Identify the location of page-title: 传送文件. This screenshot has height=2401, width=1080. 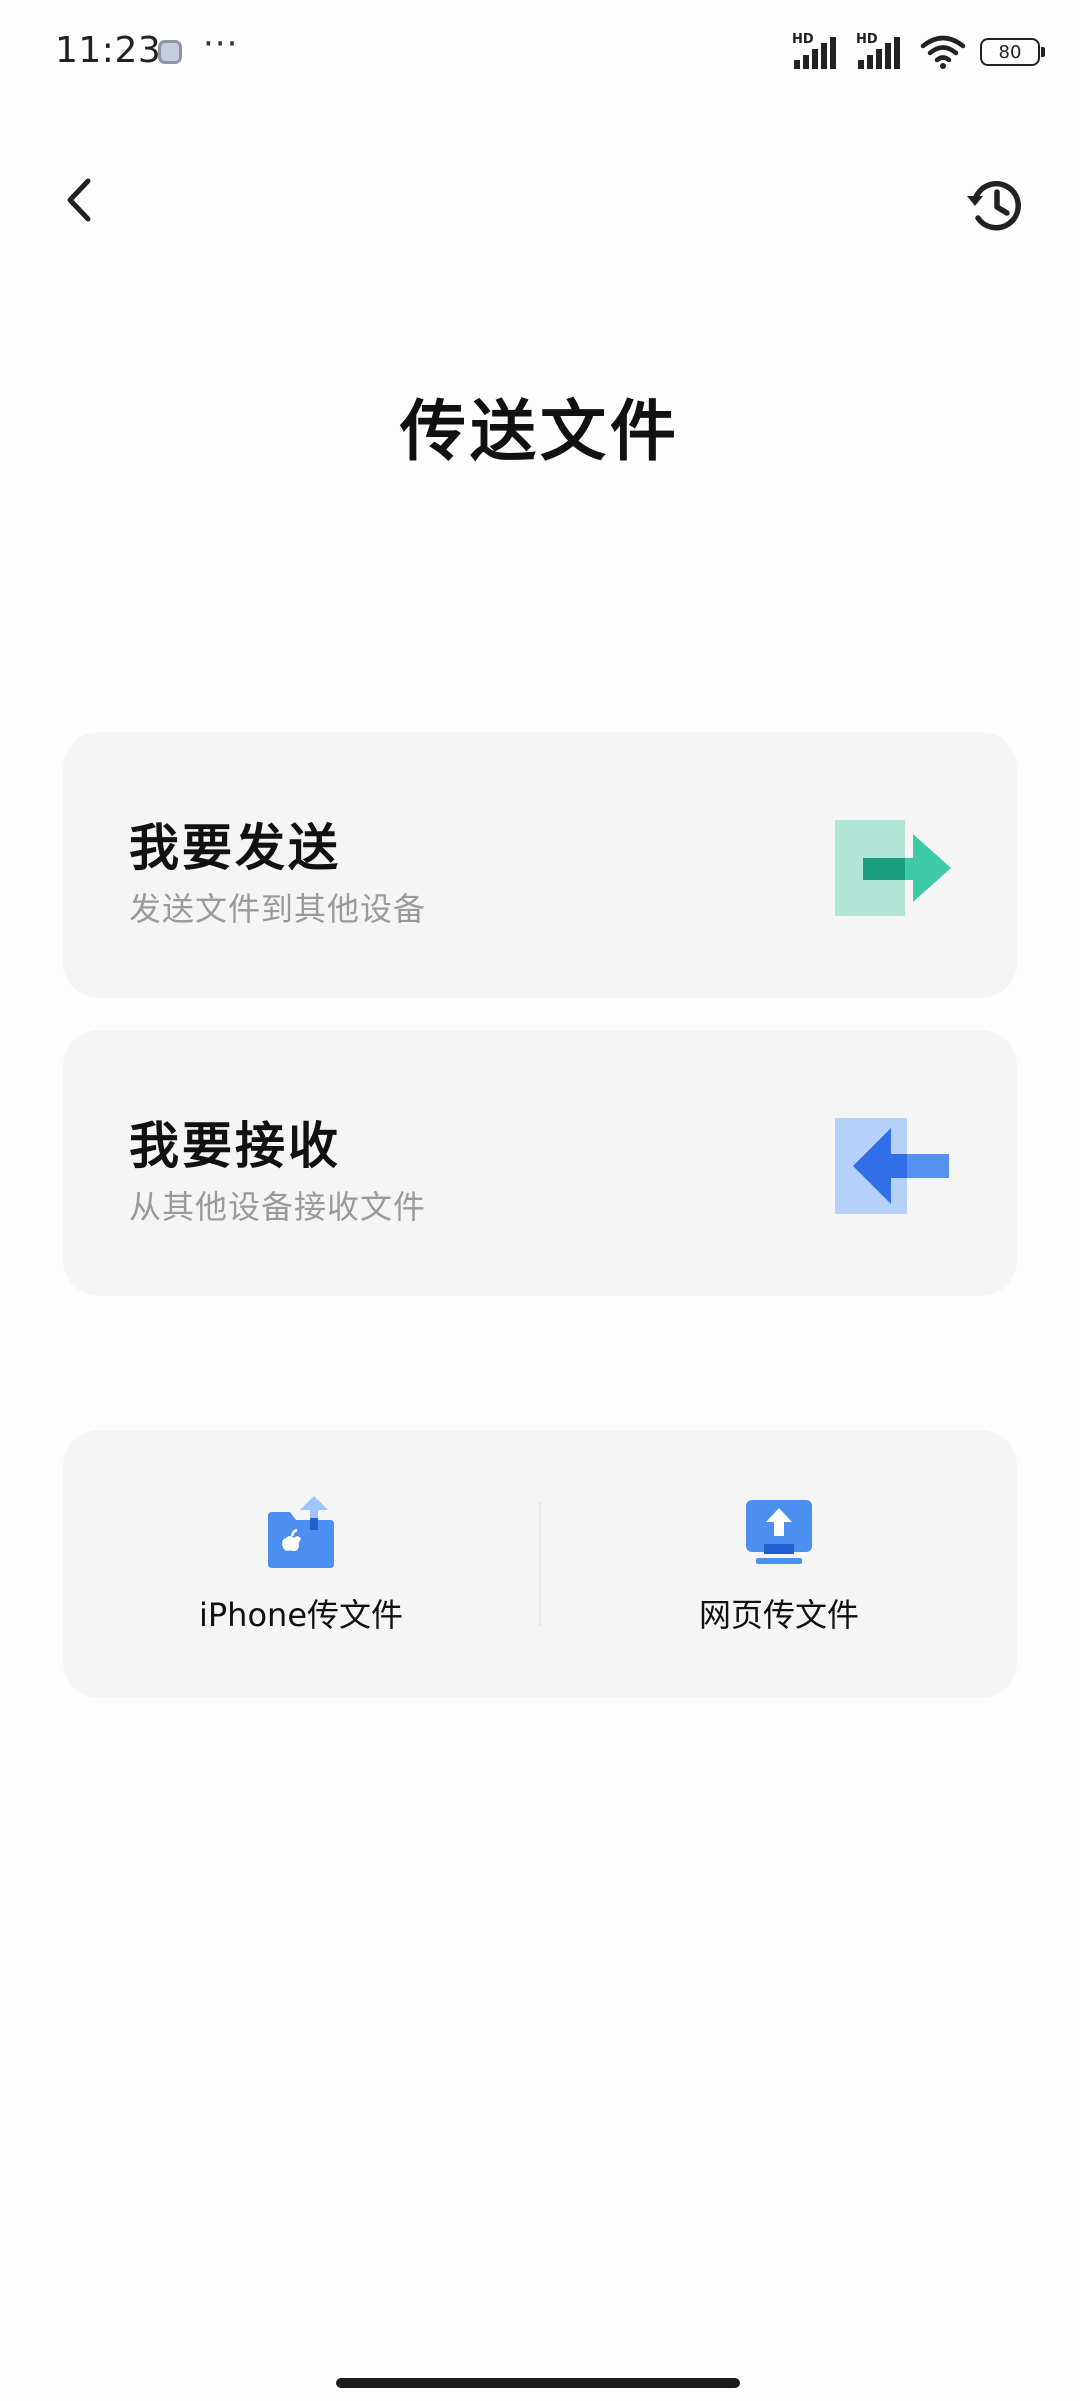
(540, 431).